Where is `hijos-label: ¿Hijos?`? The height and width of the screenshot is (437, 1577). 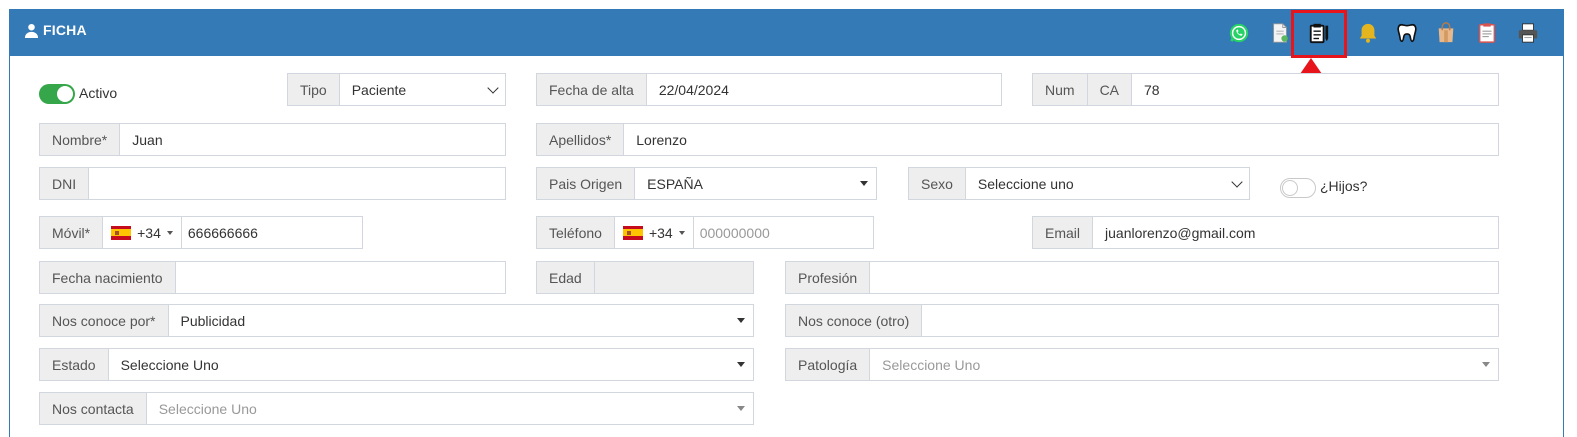 hijos-label: ¿Hijos? is located at coordinates (1344, 186).